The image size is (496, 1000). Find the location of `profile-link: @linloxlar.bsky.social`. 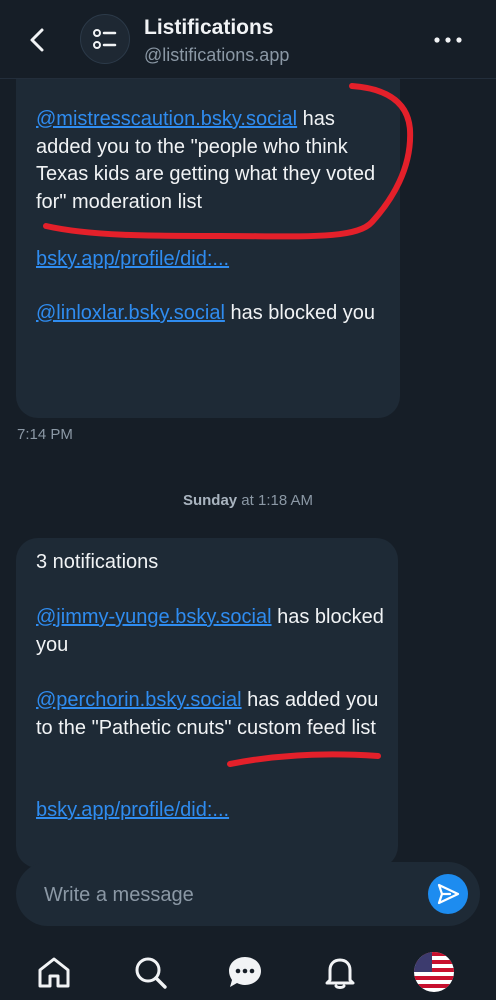

profile-link: @linloxlar.bsky.social is located at coordinates (130, 313).